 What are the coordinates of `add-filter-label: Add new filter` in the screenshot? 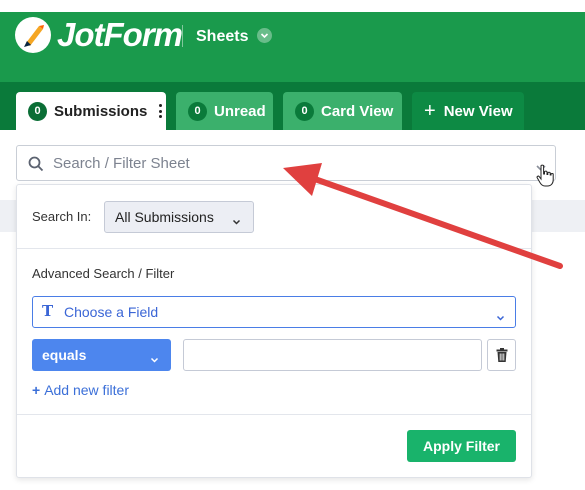 It's located at (87, 390).